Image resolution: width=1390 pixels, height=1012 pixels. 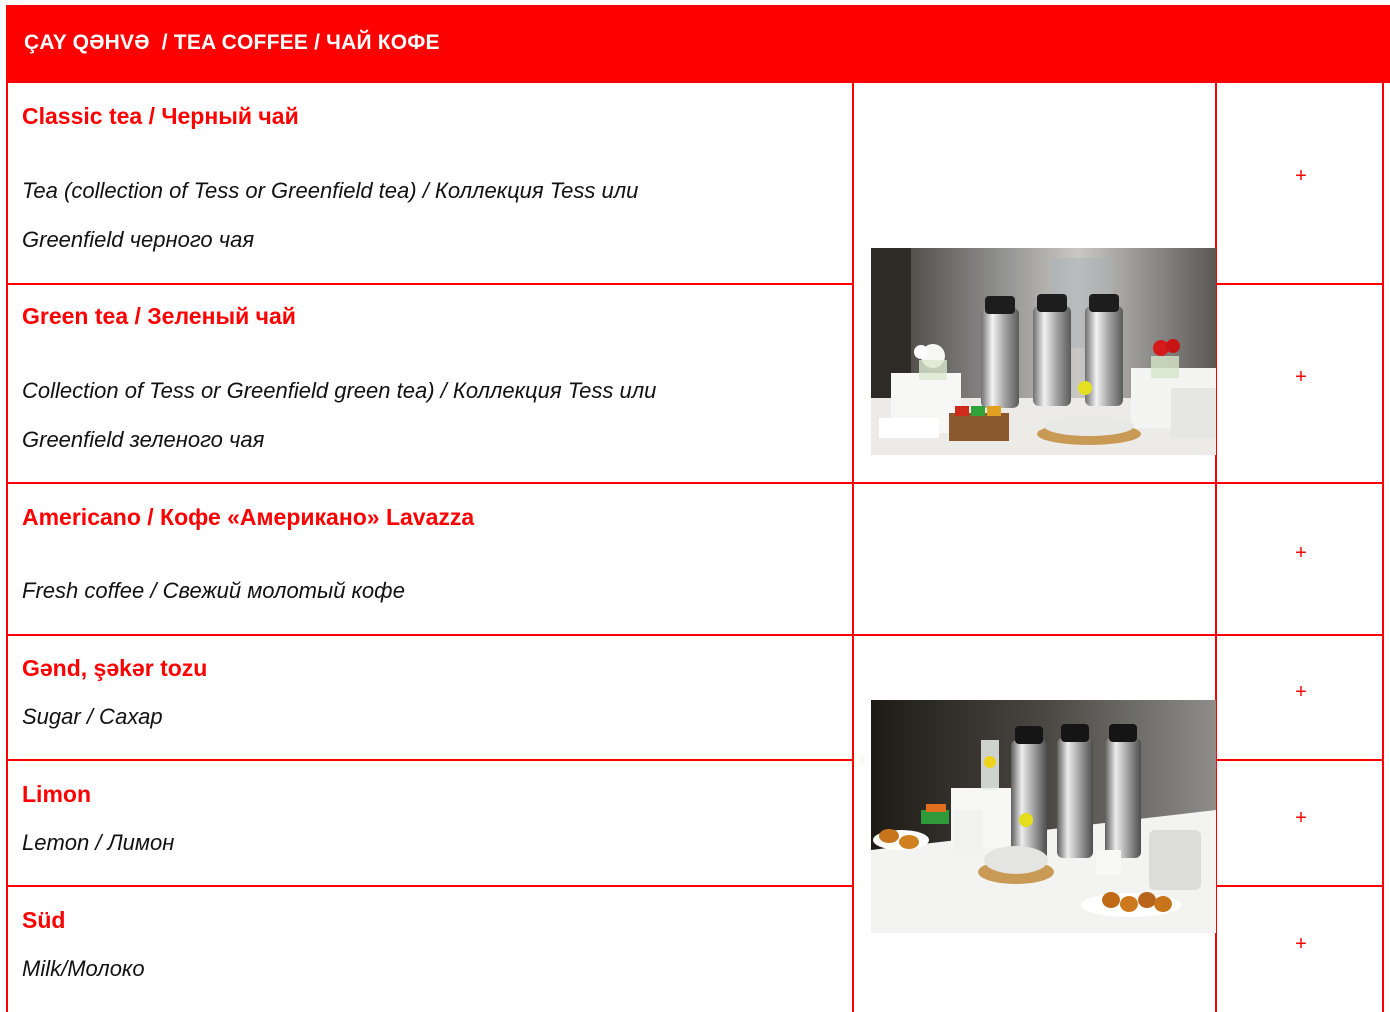 What do you see at coordinates (7, 547) in the screenshot?
I see `table-border-left` at bounding box center [7, 547].